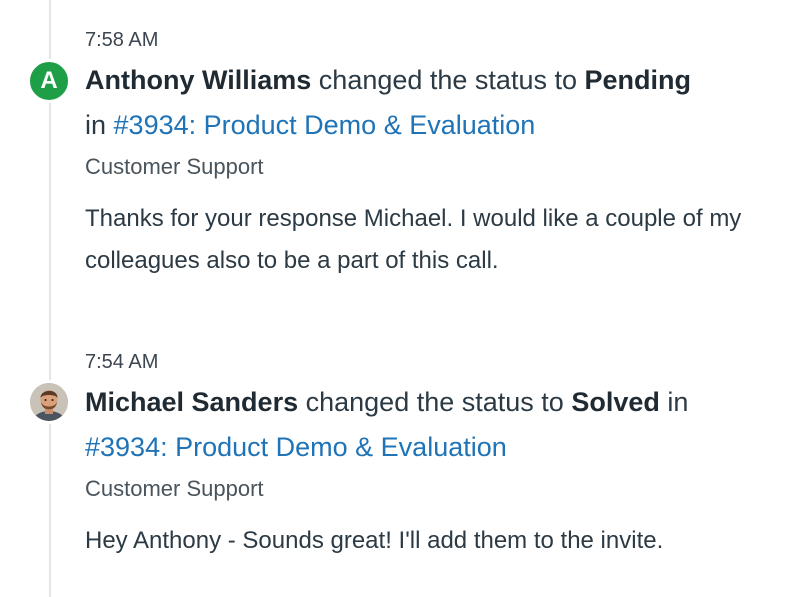  I want to click on author-name: Anthony Williams, so click(198, 80).